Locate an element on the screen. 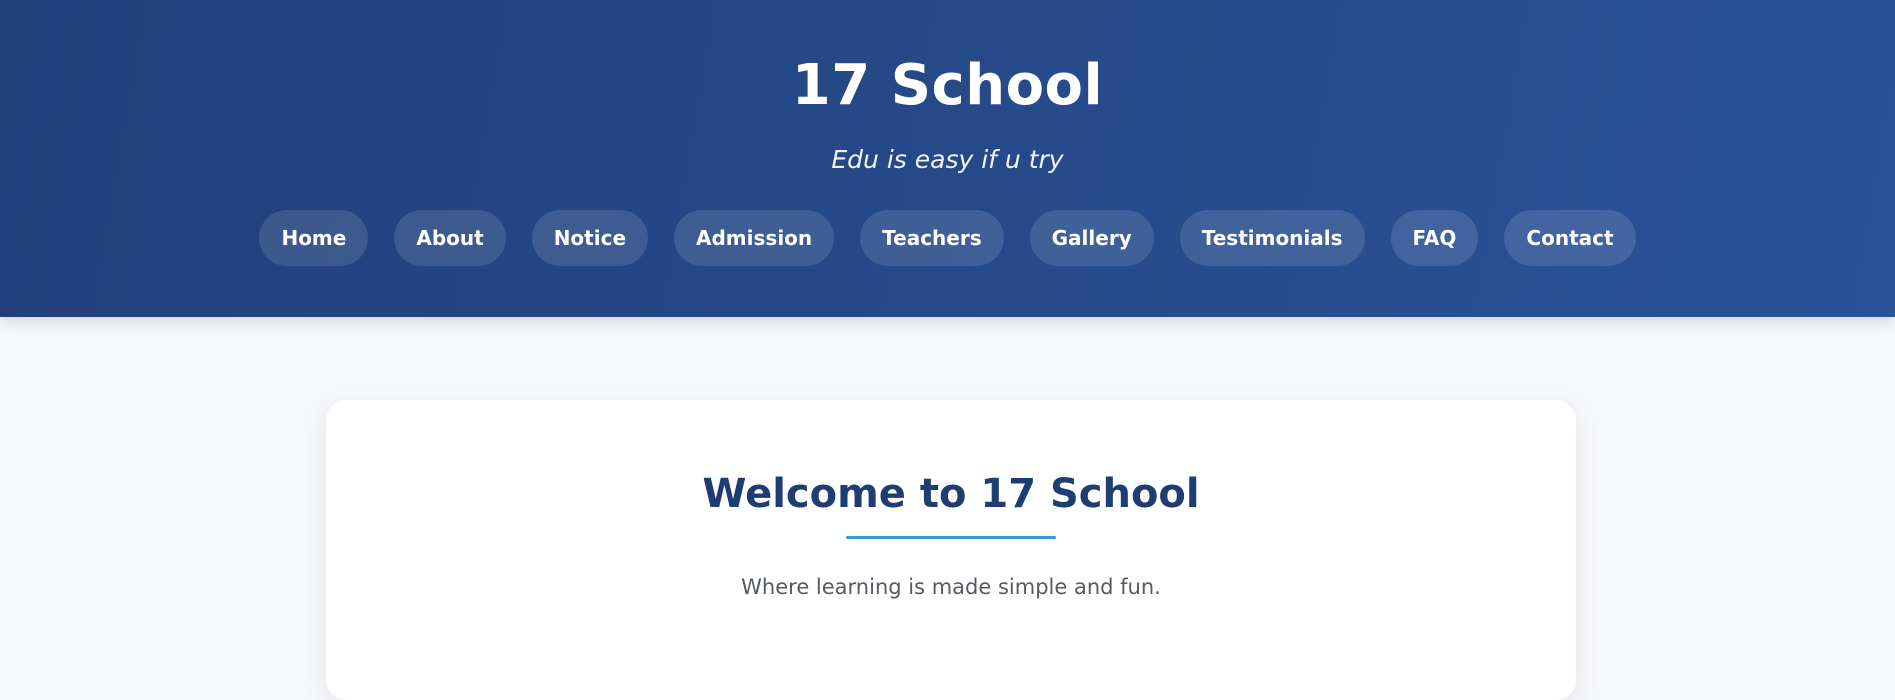  nav-item-gallery: Gallery is located at coordinates (1091, 238).